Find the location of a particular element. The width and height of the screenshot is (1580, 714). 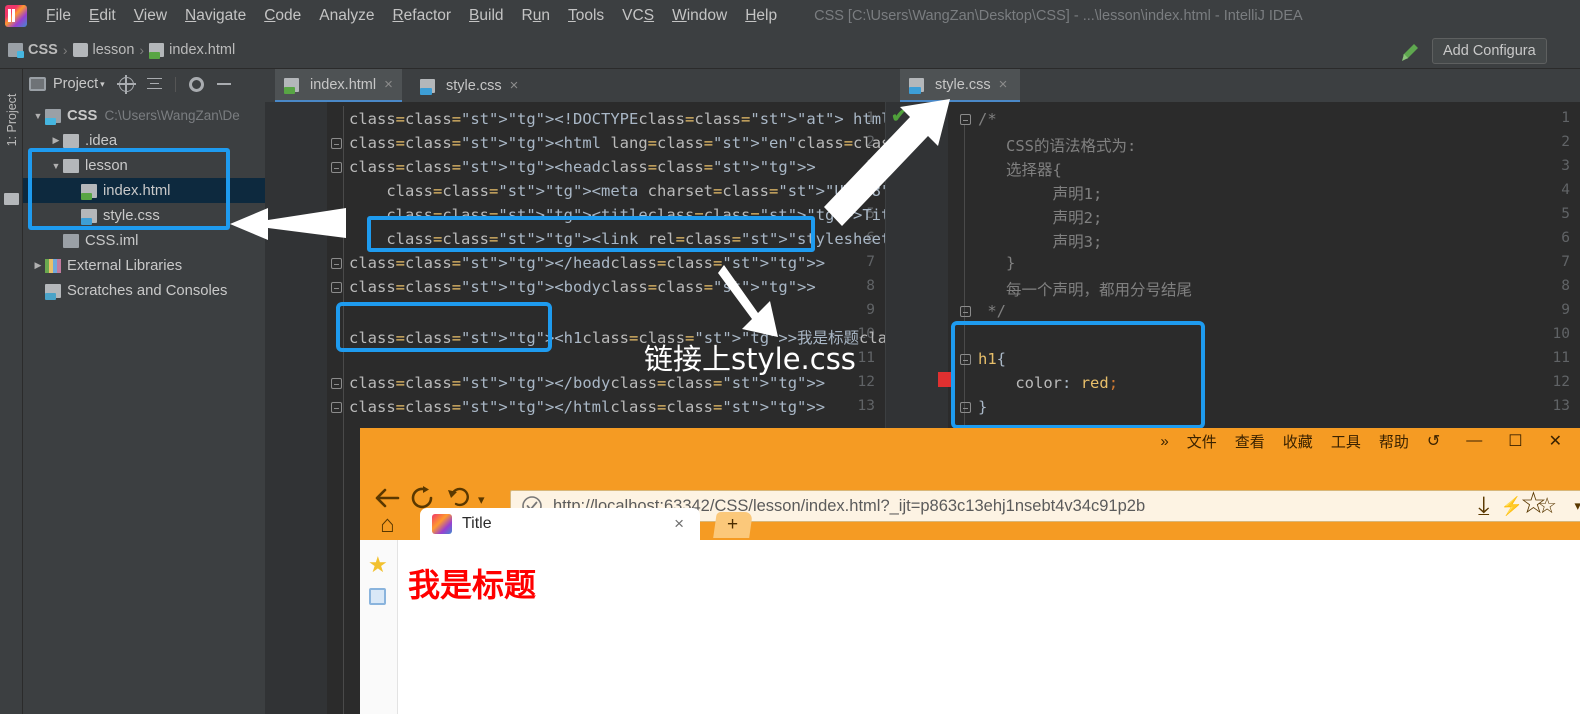

tree-item-label: CSS.iml is located at coordinates (112, 240).